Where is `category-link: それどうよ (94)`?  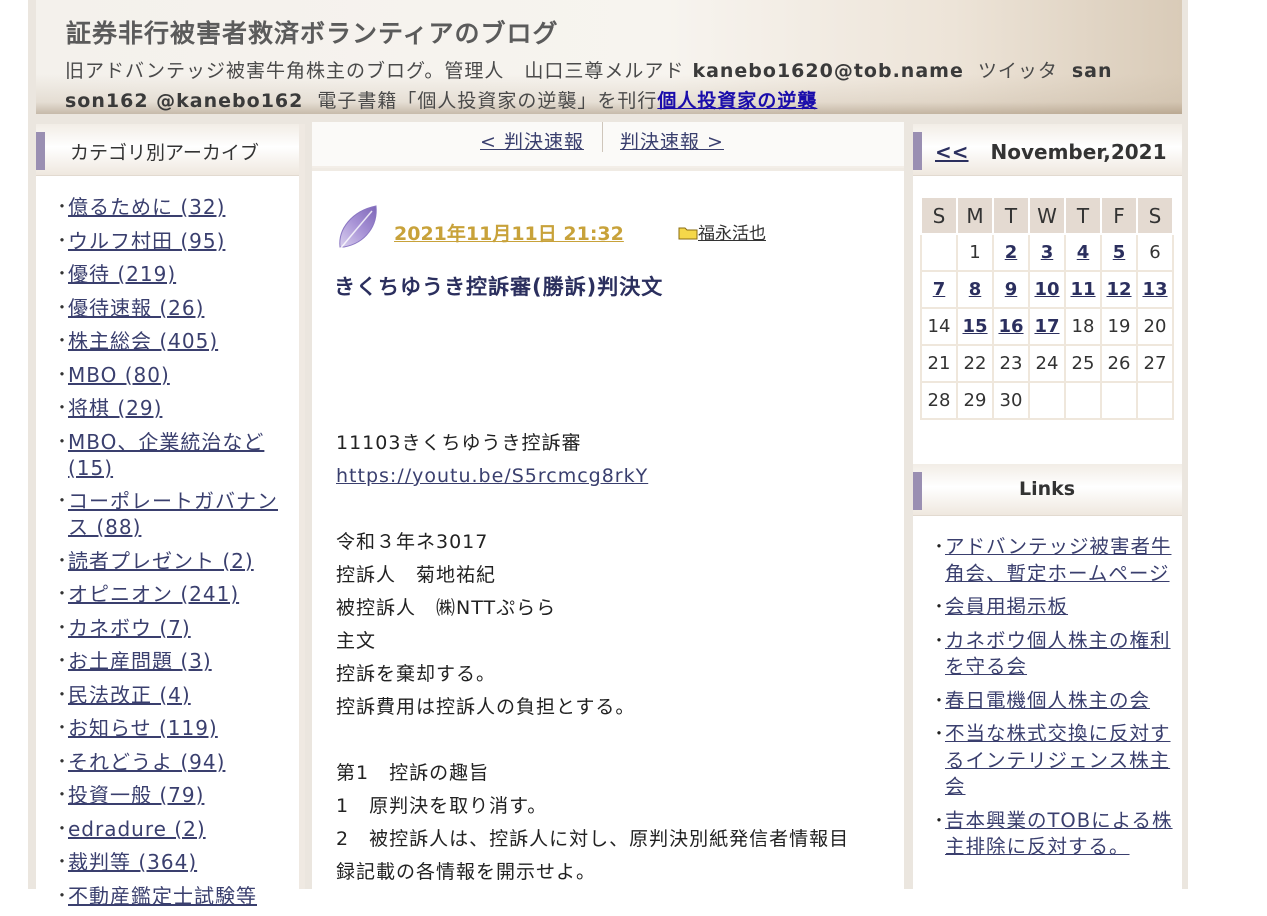
category-link: それどうよ (94) is located at coordinates (146, 762).